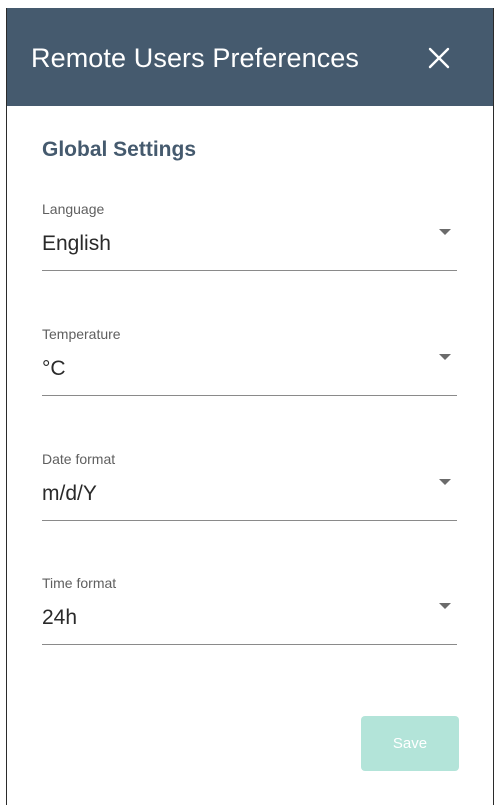  I want to click on temperature-value: °C, so click(54, 368).